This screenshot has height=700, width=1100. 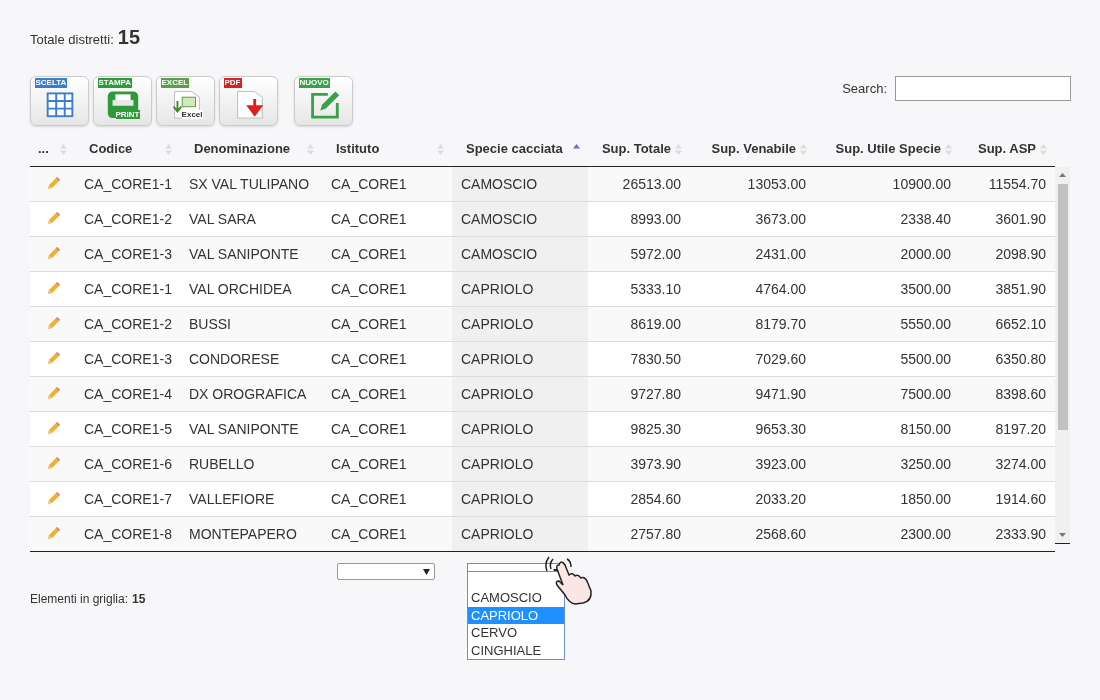 What do you see at coordinates (925, 359) in the screenshot?
I see `table-cell-text: 5500.00` at bounding box center [925, 359].